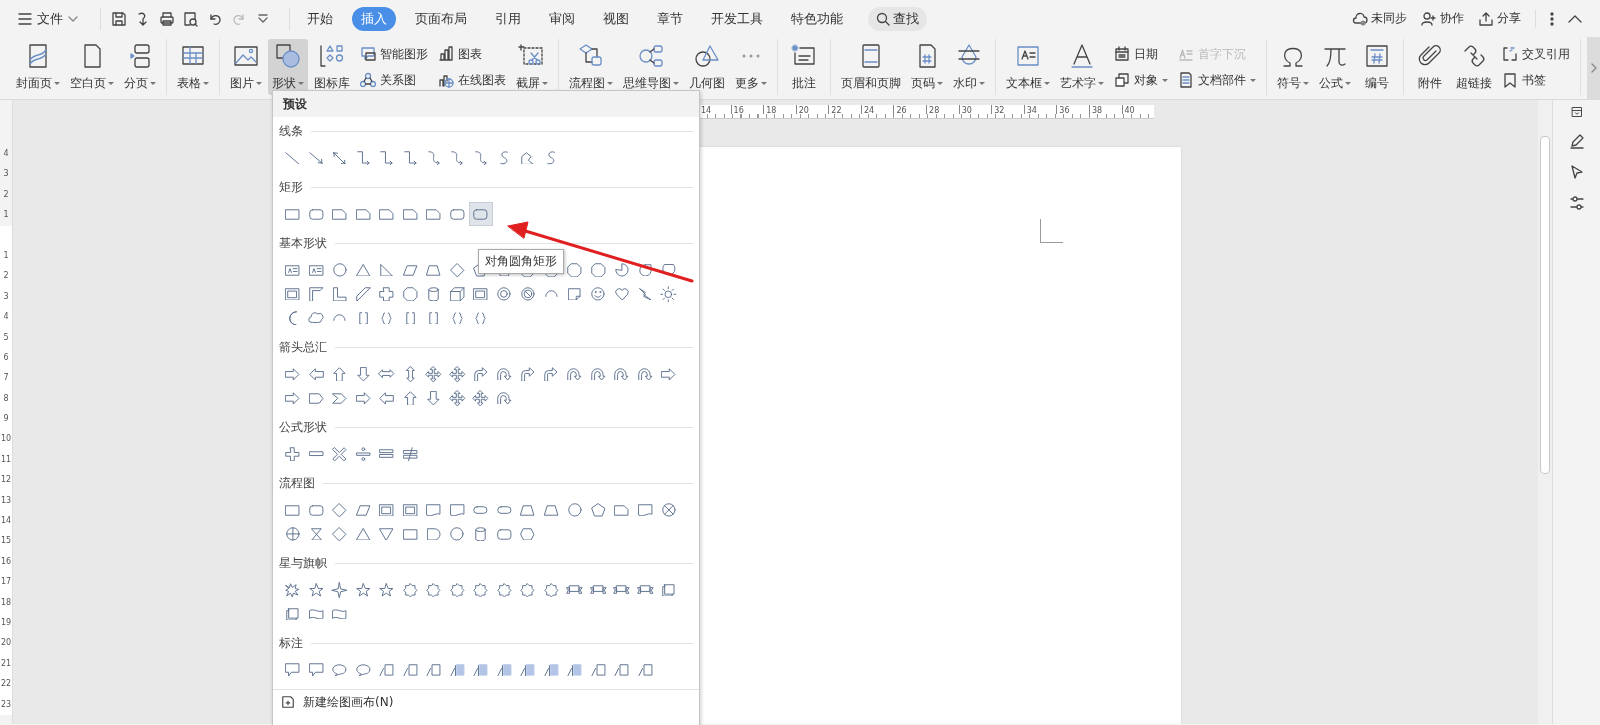  What do you see at coordinates (291, 131) in the screenshot?
I see `section-title: 线条` at bounding box center [291, 131].